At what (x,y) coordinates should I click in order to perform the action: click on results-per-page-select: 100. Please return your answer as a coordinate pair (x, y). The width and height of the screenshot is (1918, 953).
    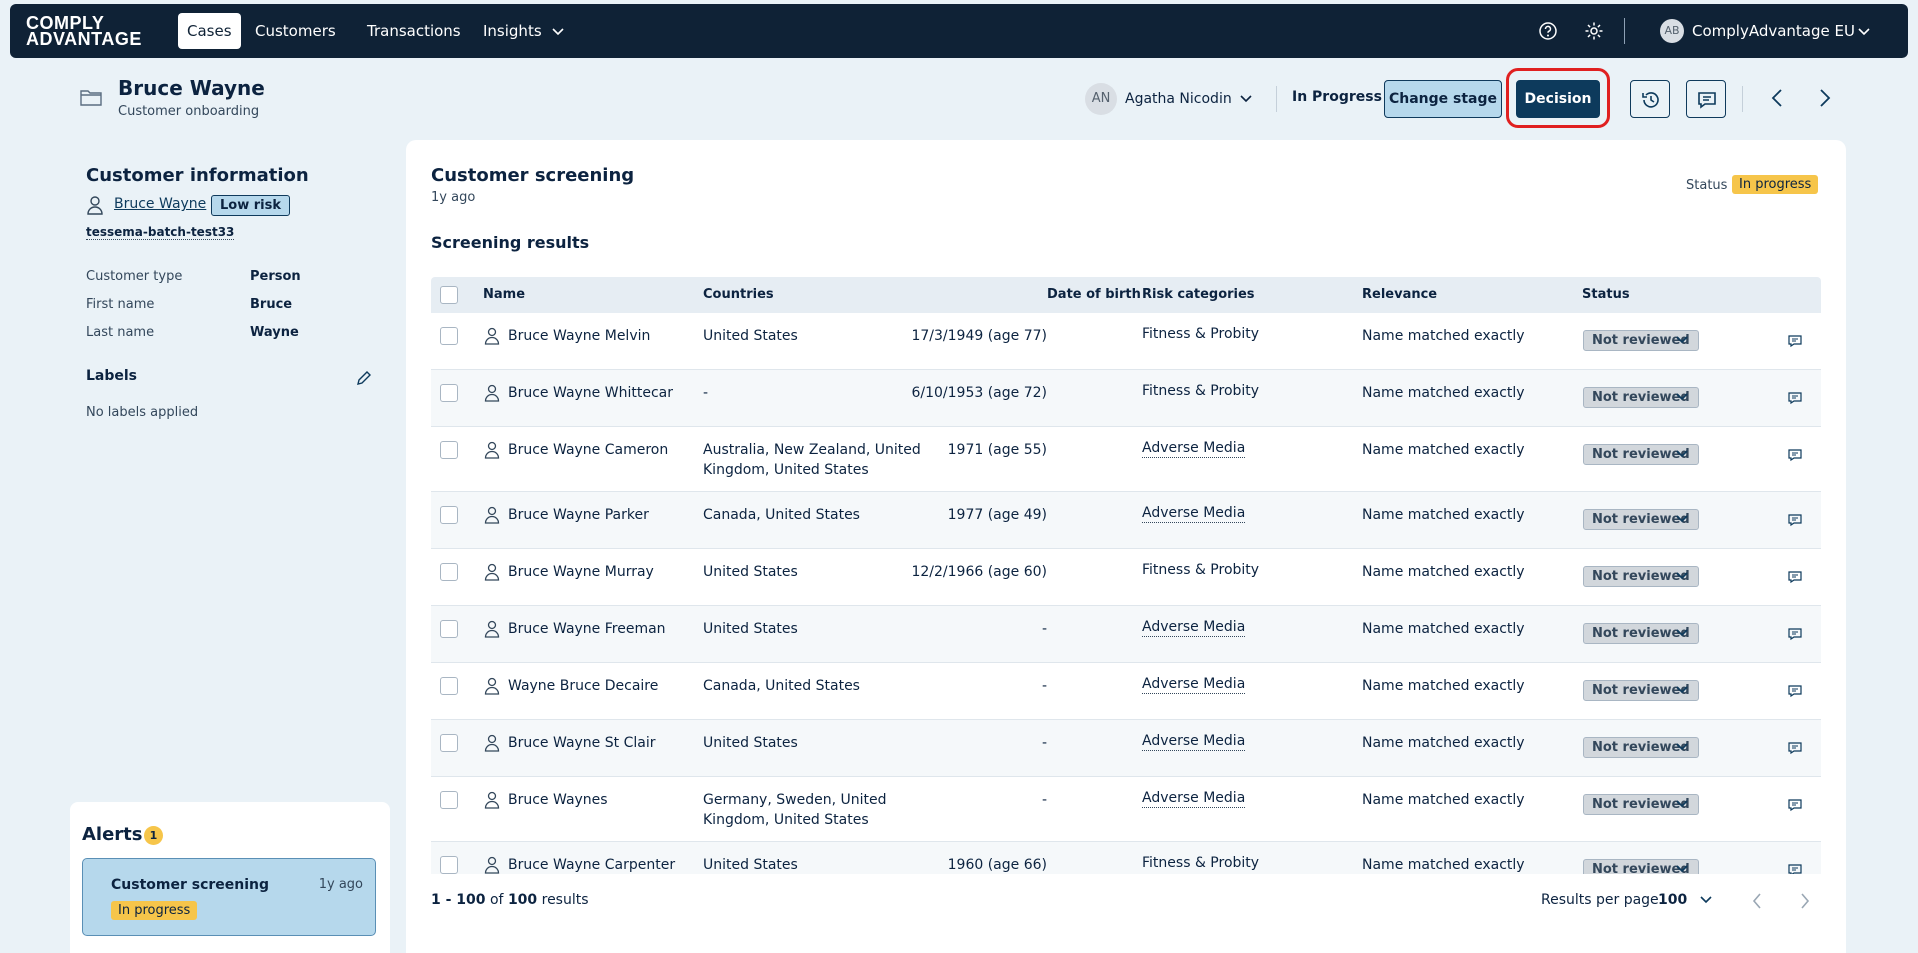
    Looking at the image, I should click on (1685, 900).